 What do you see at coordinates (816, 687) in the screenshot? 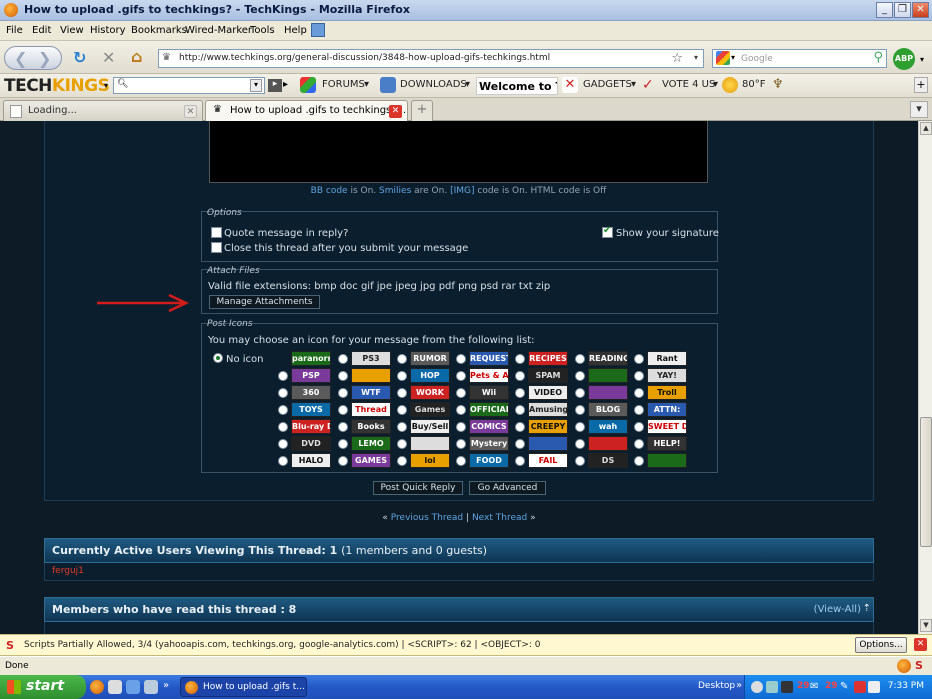
I see `tray-mail-icon: ✉` at bounding box center [816, 687].